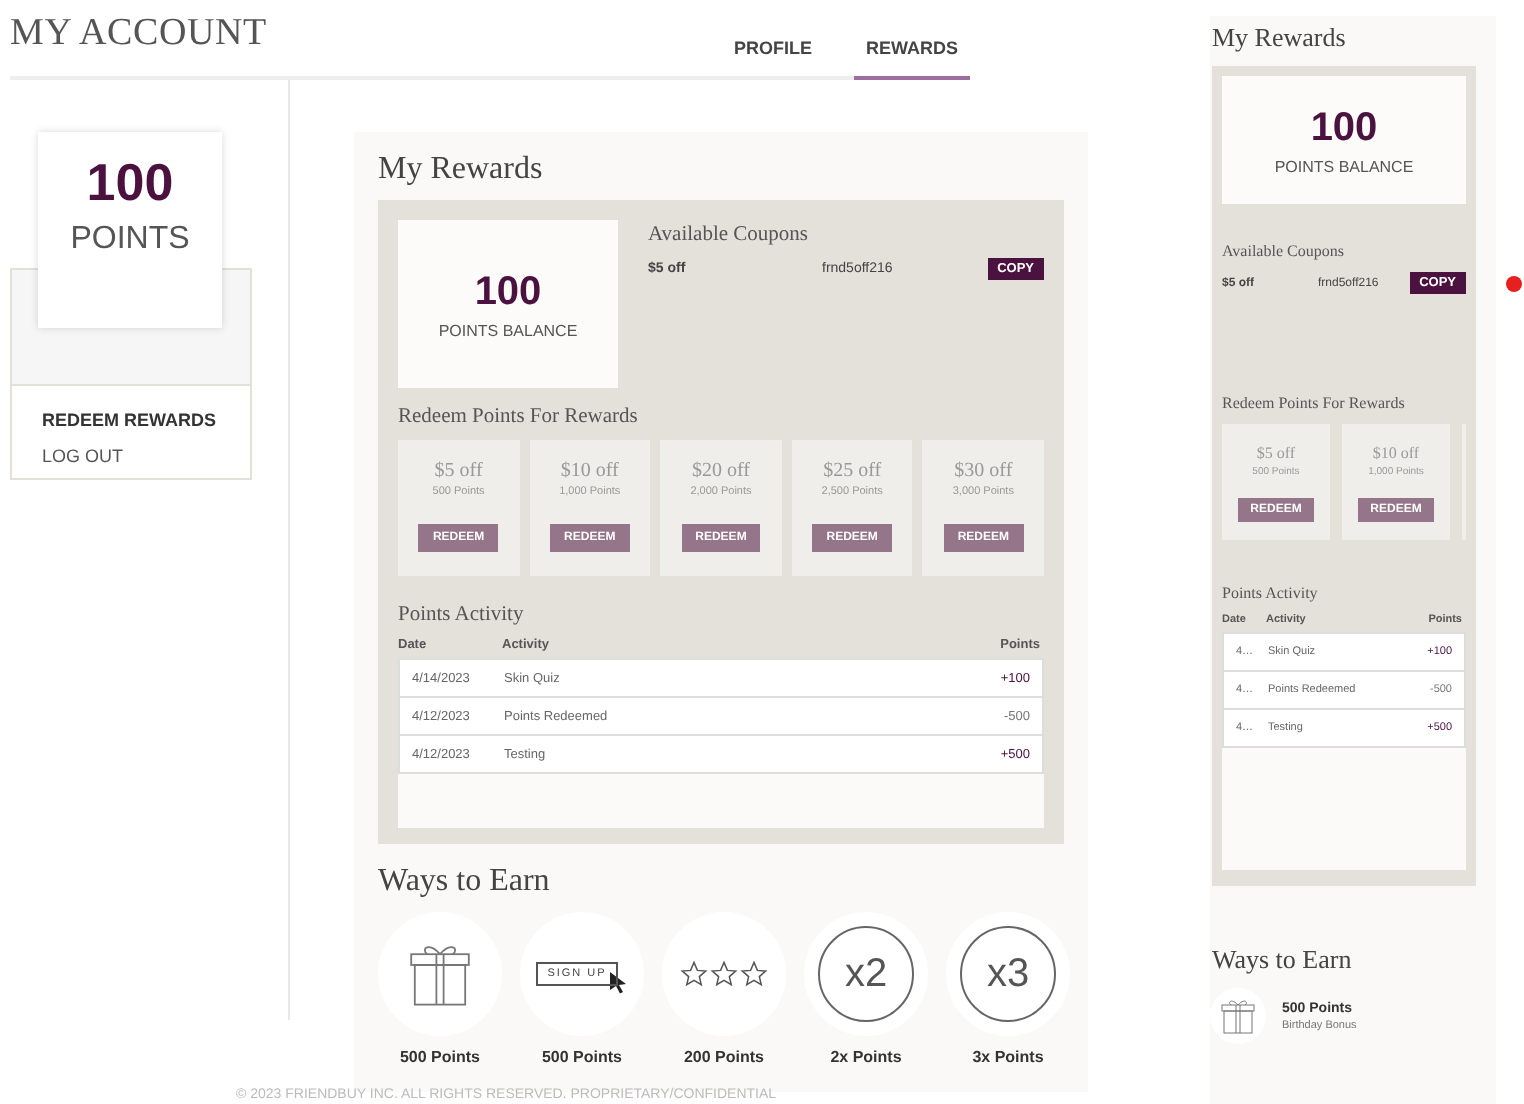 This screenshot has width=1524, height=1104. What do you see at coordinates (138, 34) in the screenshot?
I see `page-title: MY ACCOUNT` at bounding box center [138, 34].